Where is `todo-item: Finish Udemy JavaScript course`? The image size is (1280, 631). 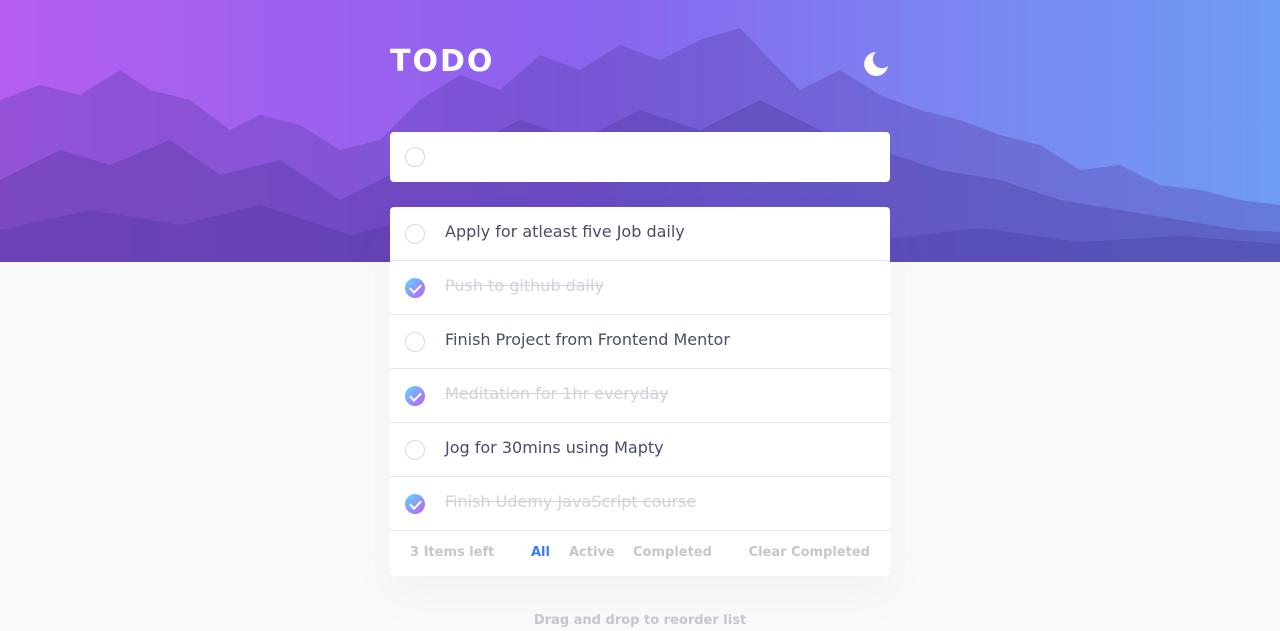
todo-item: Finish Udemy JavaScript course is located at coordinates (640, 504).